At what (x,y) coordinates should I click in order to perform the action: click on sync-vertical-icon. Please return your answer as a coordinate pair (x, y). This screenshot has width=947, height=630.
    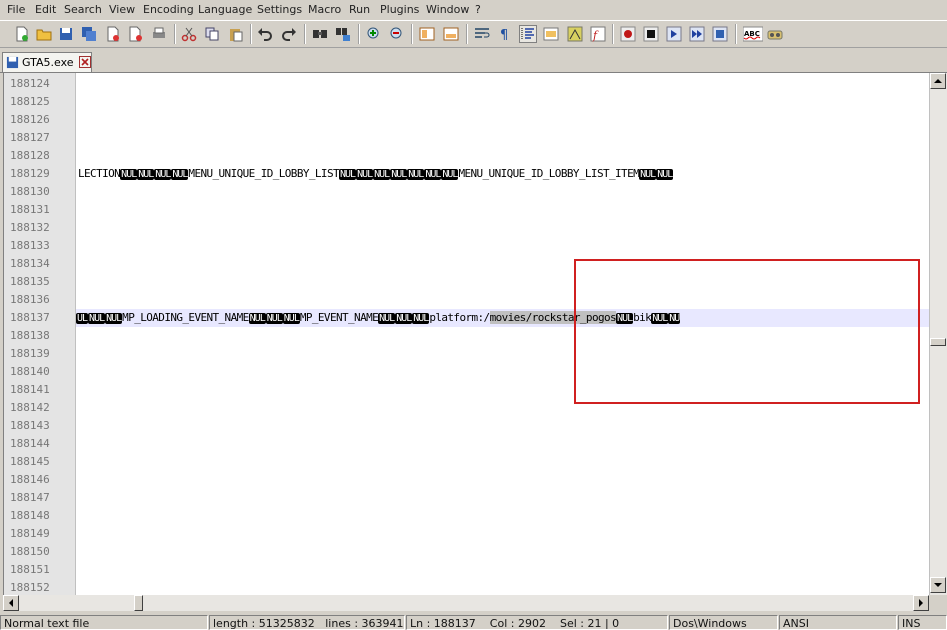
    Looking at the image, I should click on (427, 34).